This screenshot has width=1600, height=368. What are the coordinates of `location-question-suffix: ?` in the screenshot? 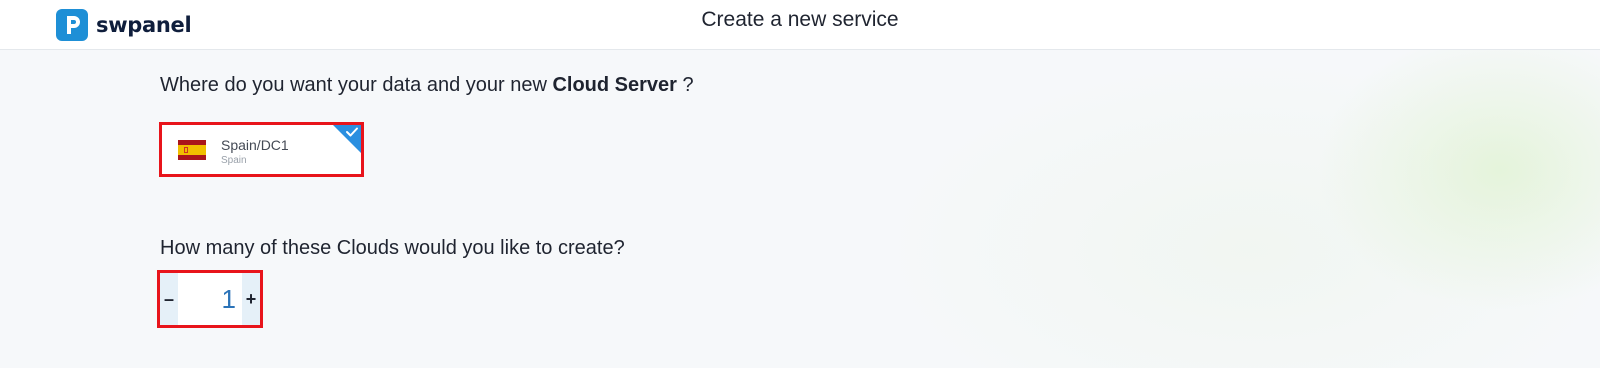 It's located at (688, 85).